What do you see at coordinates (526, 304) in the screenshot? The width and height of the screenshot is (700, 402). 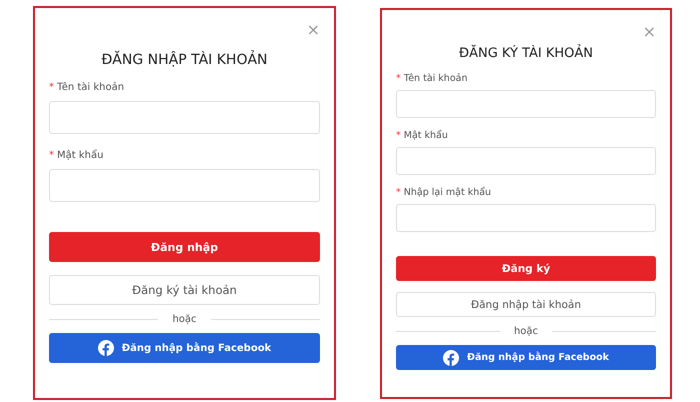 I see `secondary-button: Đăng nhập tài khoản` at bounding box center [526, 304].